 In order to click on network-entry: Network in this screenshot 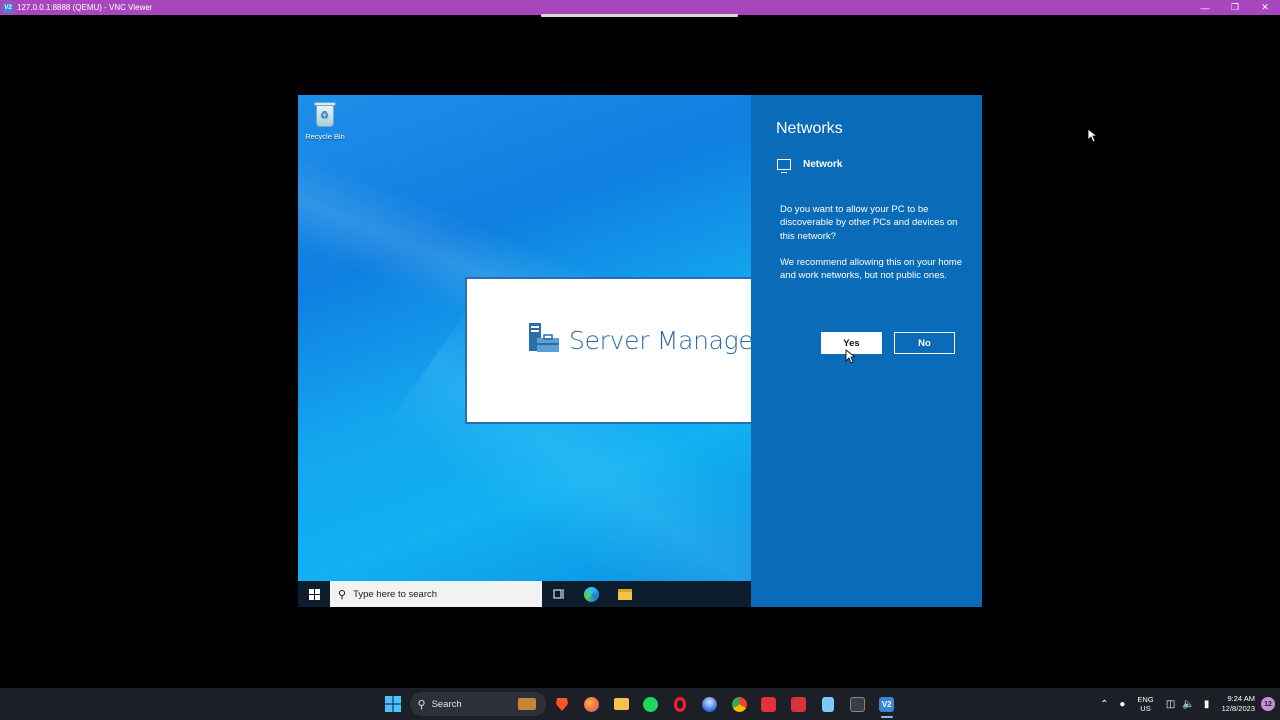, I will do `click(810, 166)`.